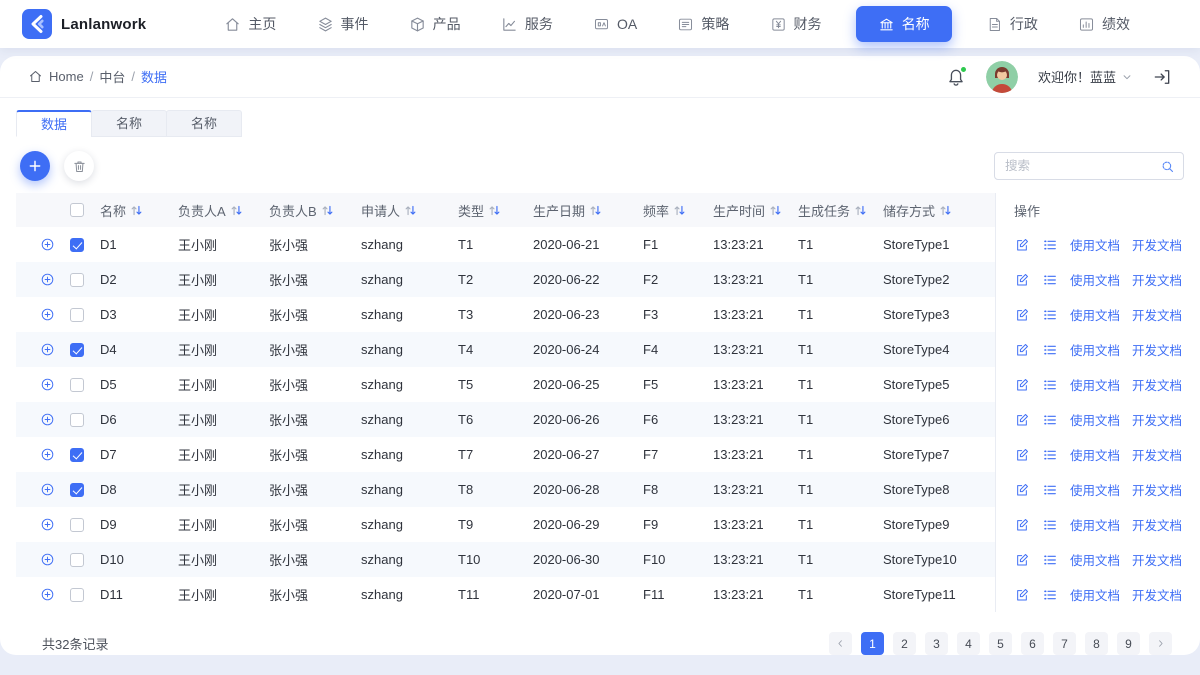 Image resolution: width=1200 pixels, height=675 pixels. What do you see at coordinates (1160, 643) in the screenshot?
I see `chevron-right-icon` at bounding box center [1160, 643].